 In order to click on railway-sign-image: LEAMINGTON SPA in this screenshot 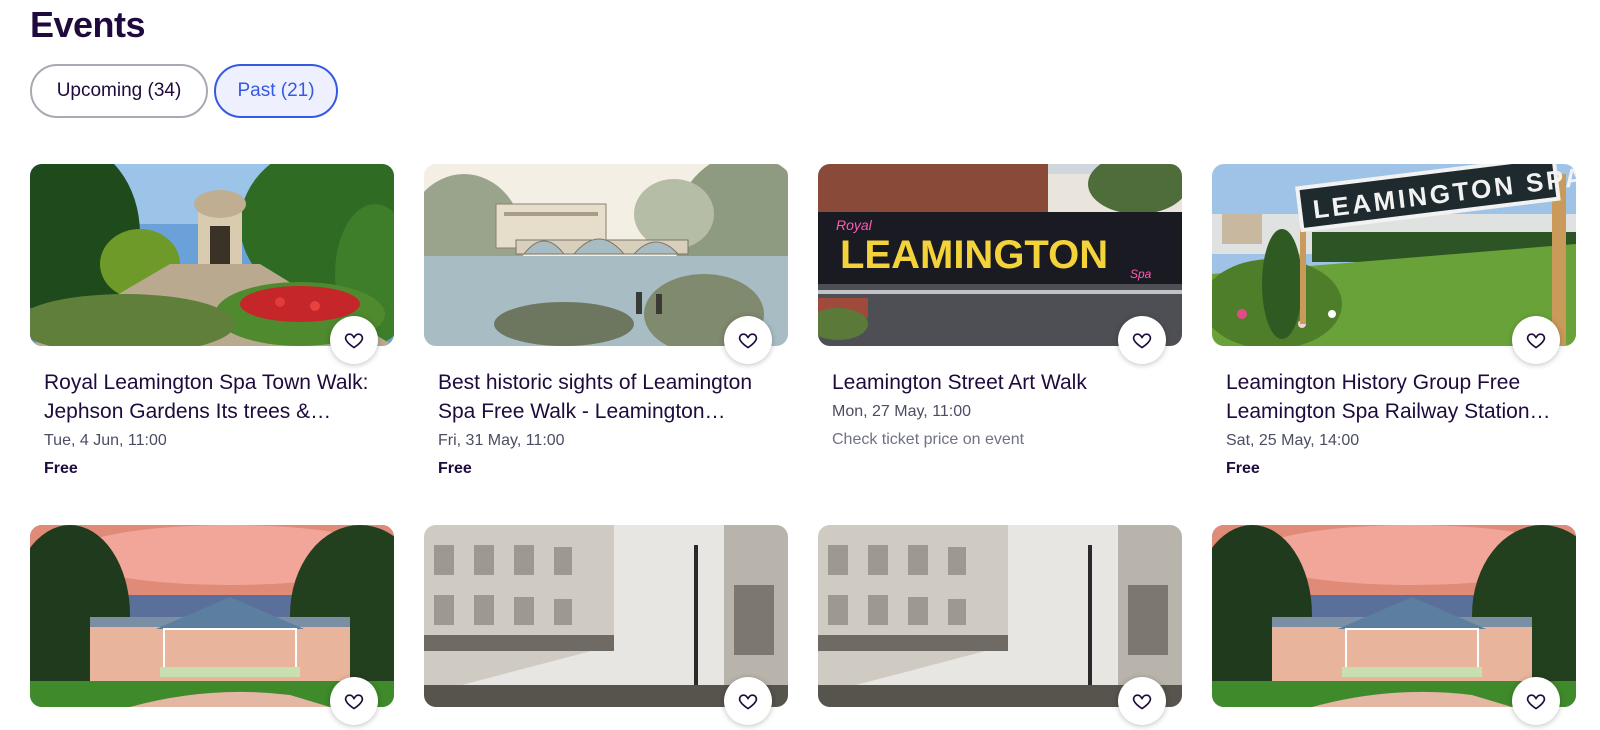, I will do `click(1394, 255)`.